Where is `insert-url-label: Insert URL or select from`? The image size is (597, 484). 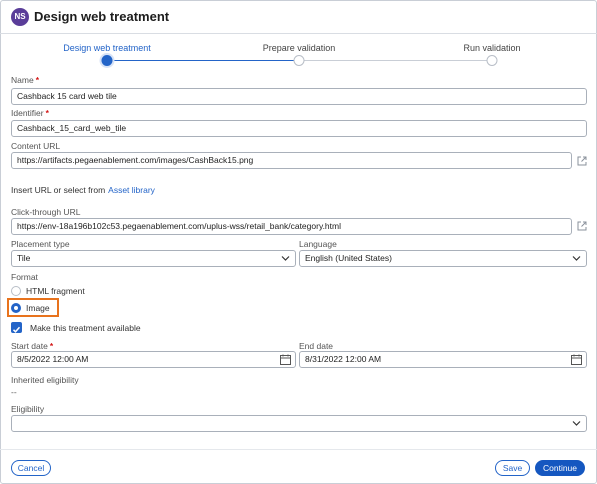
insert-url-label: Insert URL or select from is located at coordinates (58, 190).